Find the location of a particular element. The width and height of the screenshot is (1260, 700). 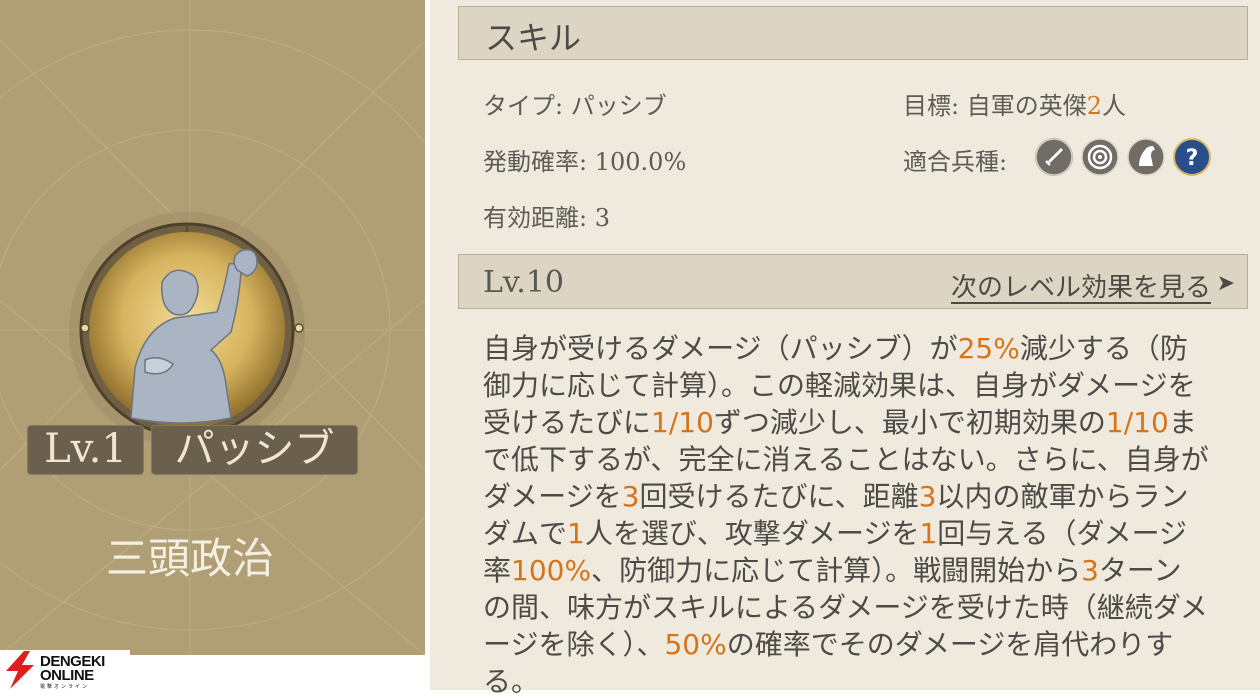

question-icon: ? is located at coordinates (1192, 157).